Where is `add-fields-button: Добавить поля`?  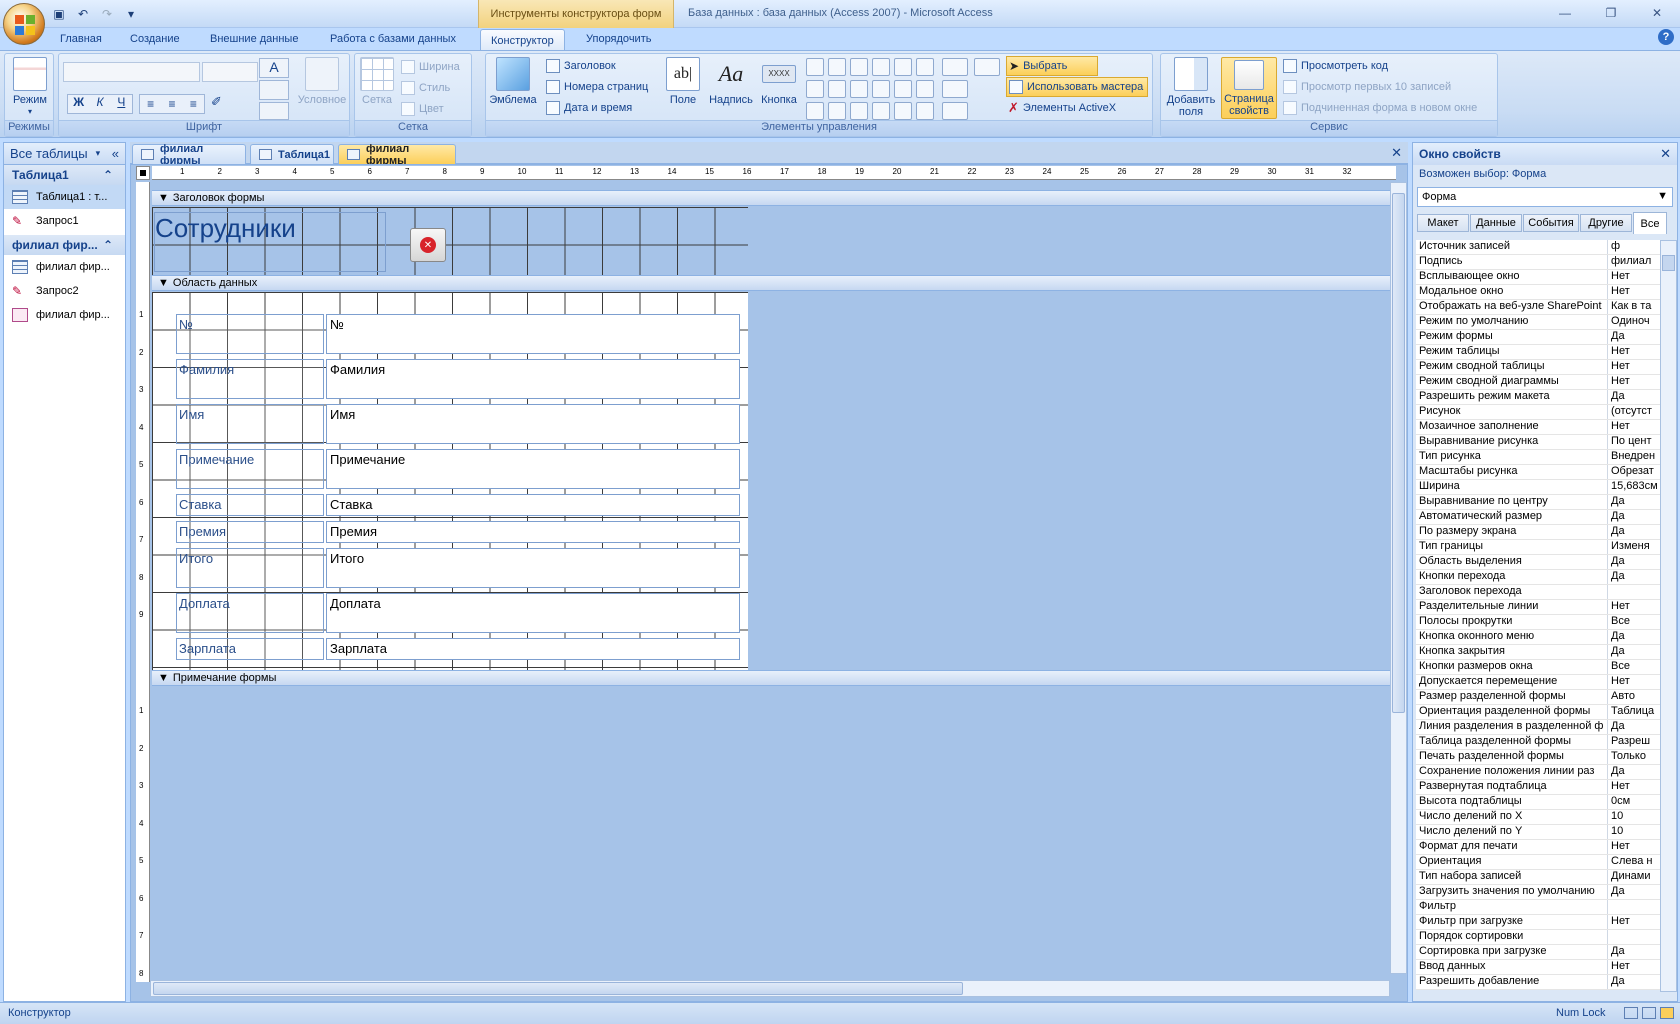 add-fields-button: Добавить поля is located at coordinates (1191, 87).